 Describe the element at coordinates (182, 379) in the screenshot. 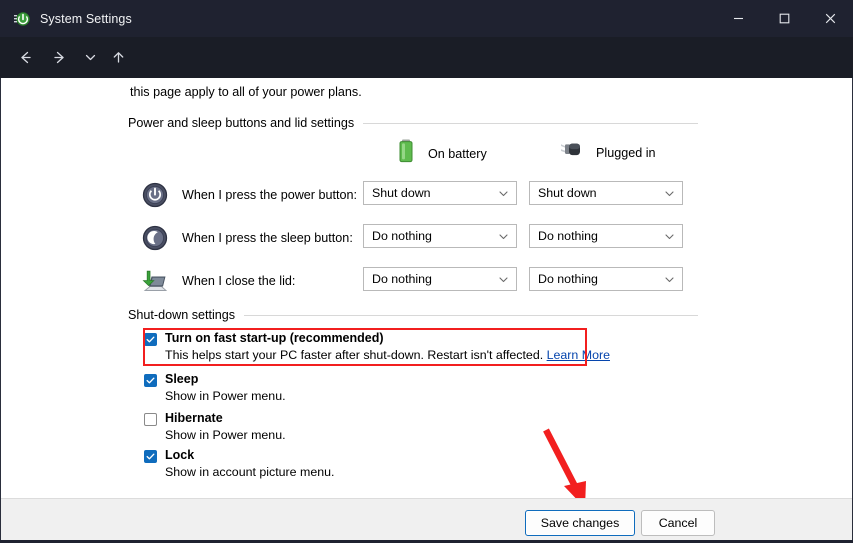

I see `checkbox-label-sleep: Sleep` at that location.